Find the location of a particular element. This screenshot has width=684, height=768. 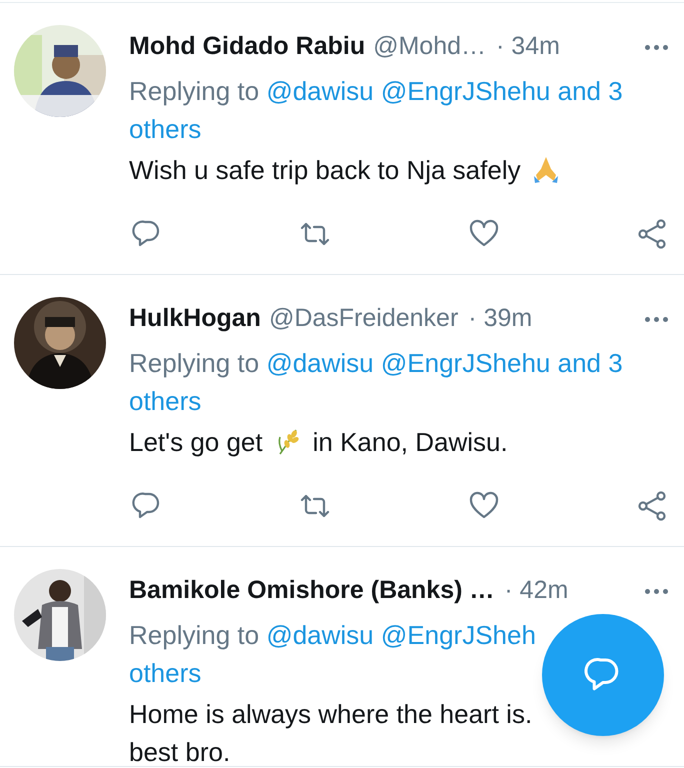

timestamp: · 39m is located at coordinates (500, 318).